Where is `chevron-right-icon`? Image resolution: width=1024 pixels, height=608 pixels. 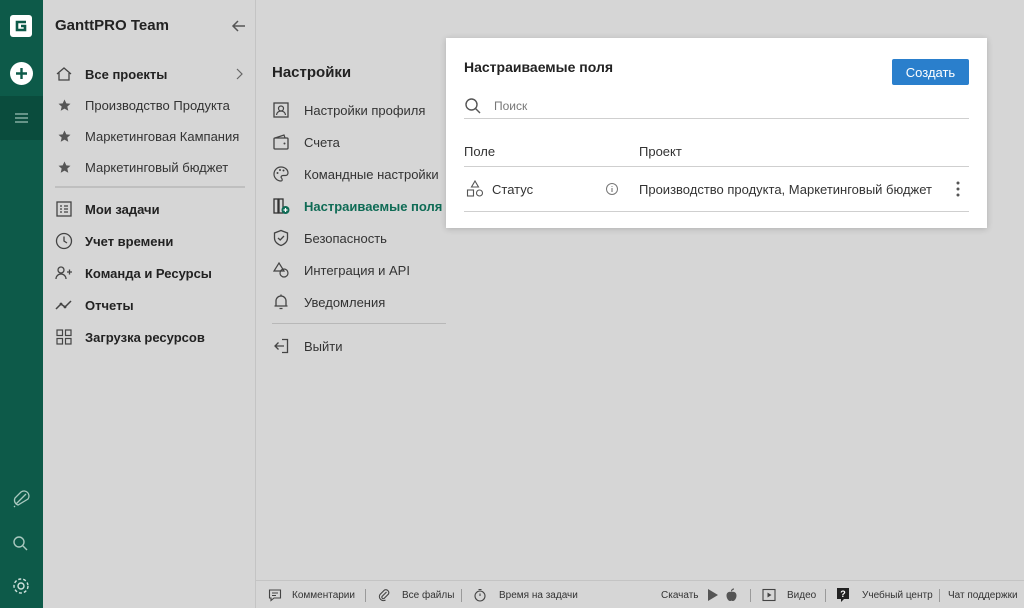
chevron-right-icon is located at coordinates (239, 75).